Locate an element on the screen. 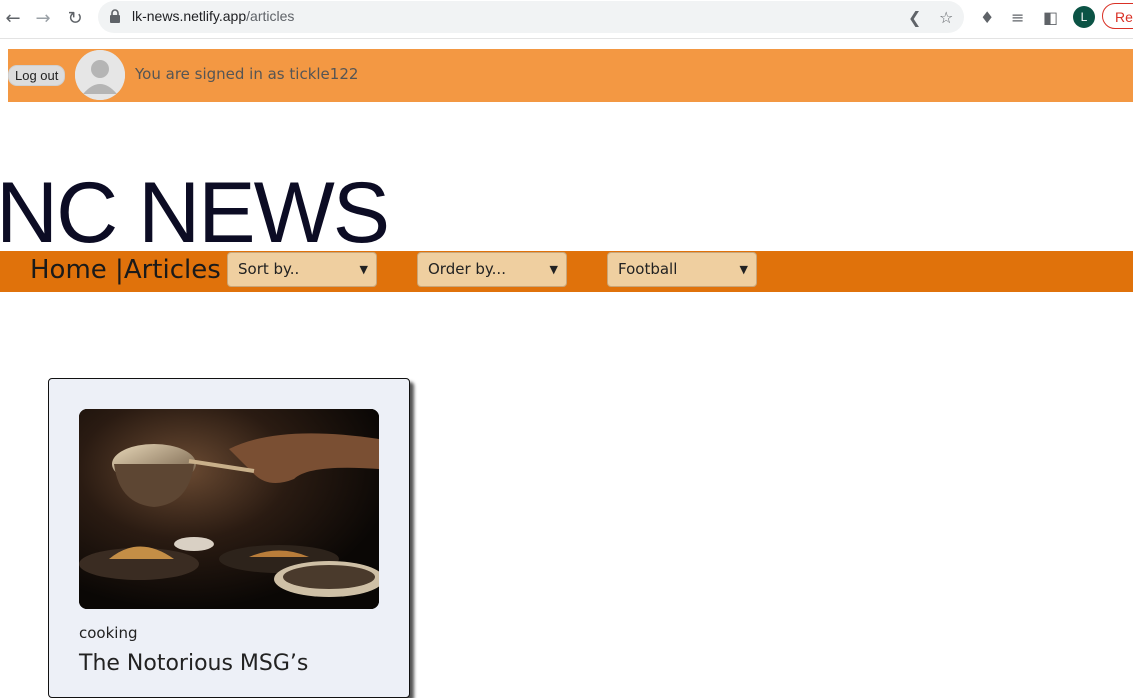 This screenshot has height=698, width=1133. reload-icon: ↻ is located at coordinates (75, 19).